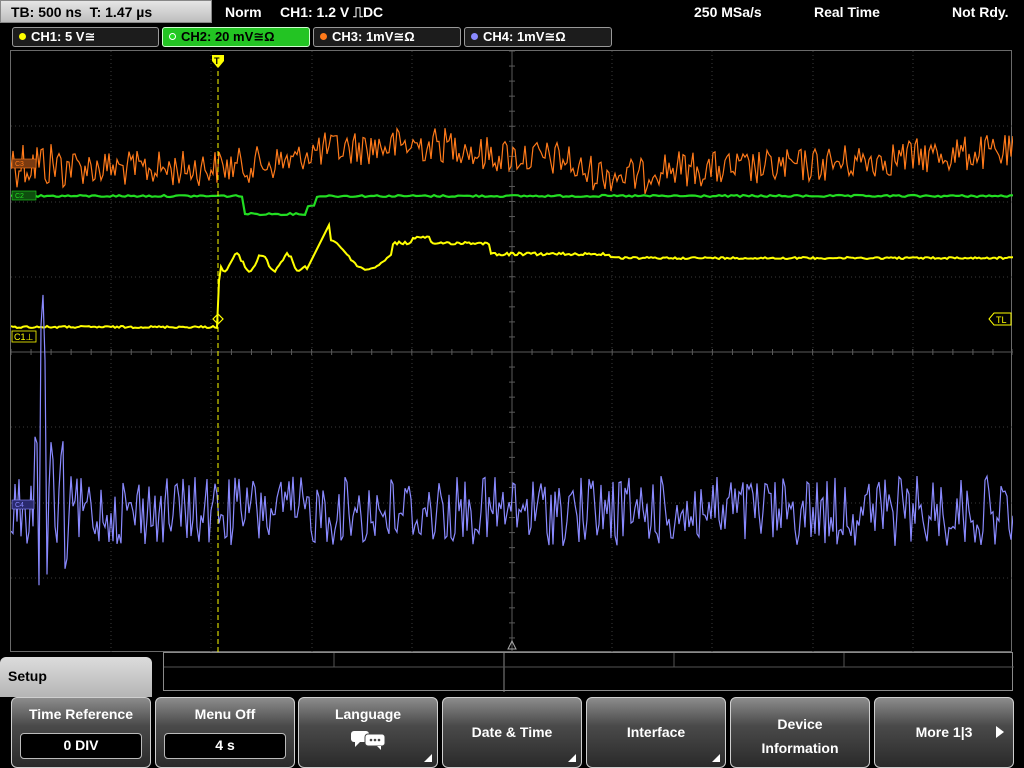  I want to click on timeline-strip, so click(588, 672).